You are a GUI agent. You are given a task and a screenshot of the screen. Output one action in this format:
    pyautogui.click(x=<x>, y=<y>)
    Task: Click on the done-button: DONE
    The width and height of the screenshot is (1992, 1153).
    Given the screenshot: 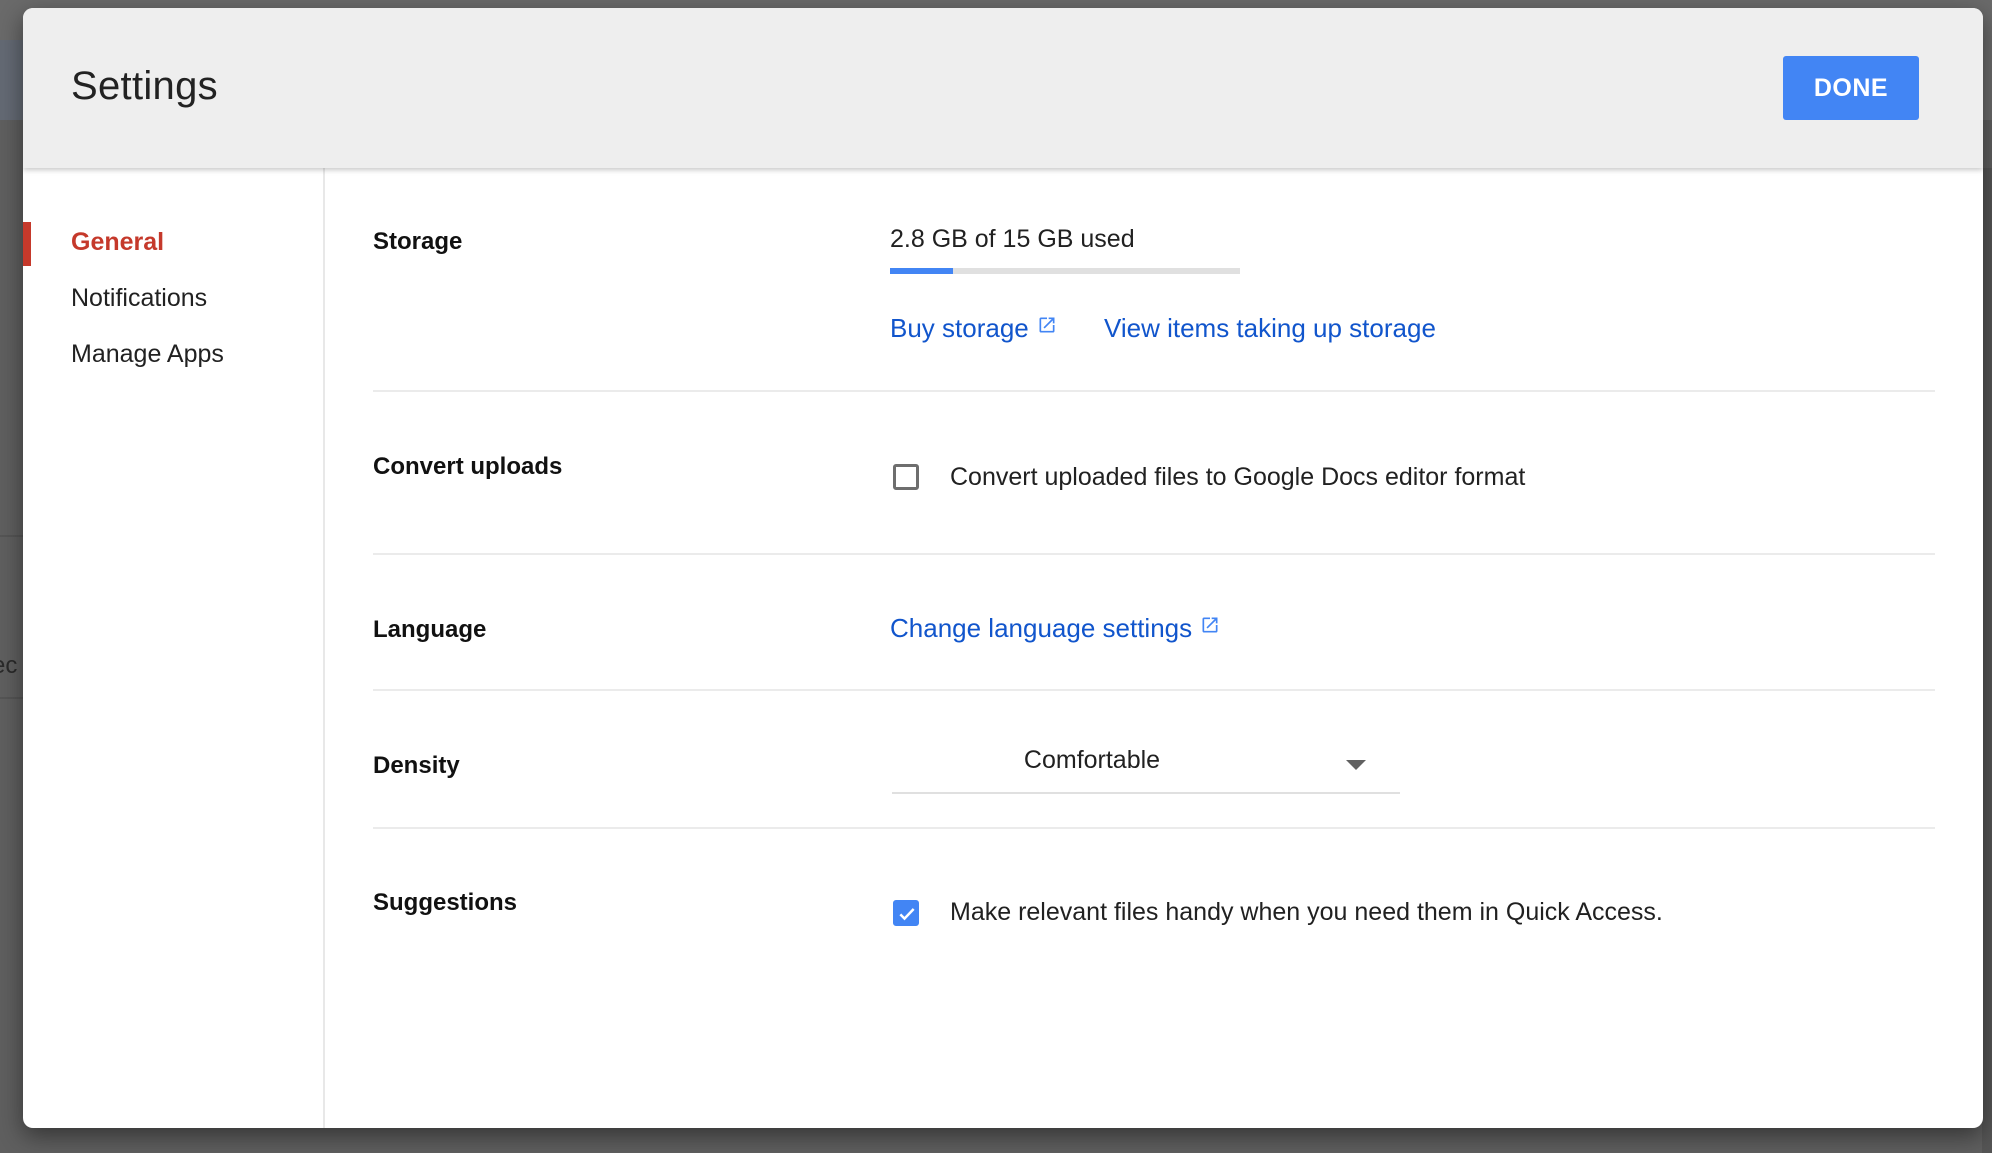 What is the action you would take?
    pyautogui.click(x=1851, y=88)
    